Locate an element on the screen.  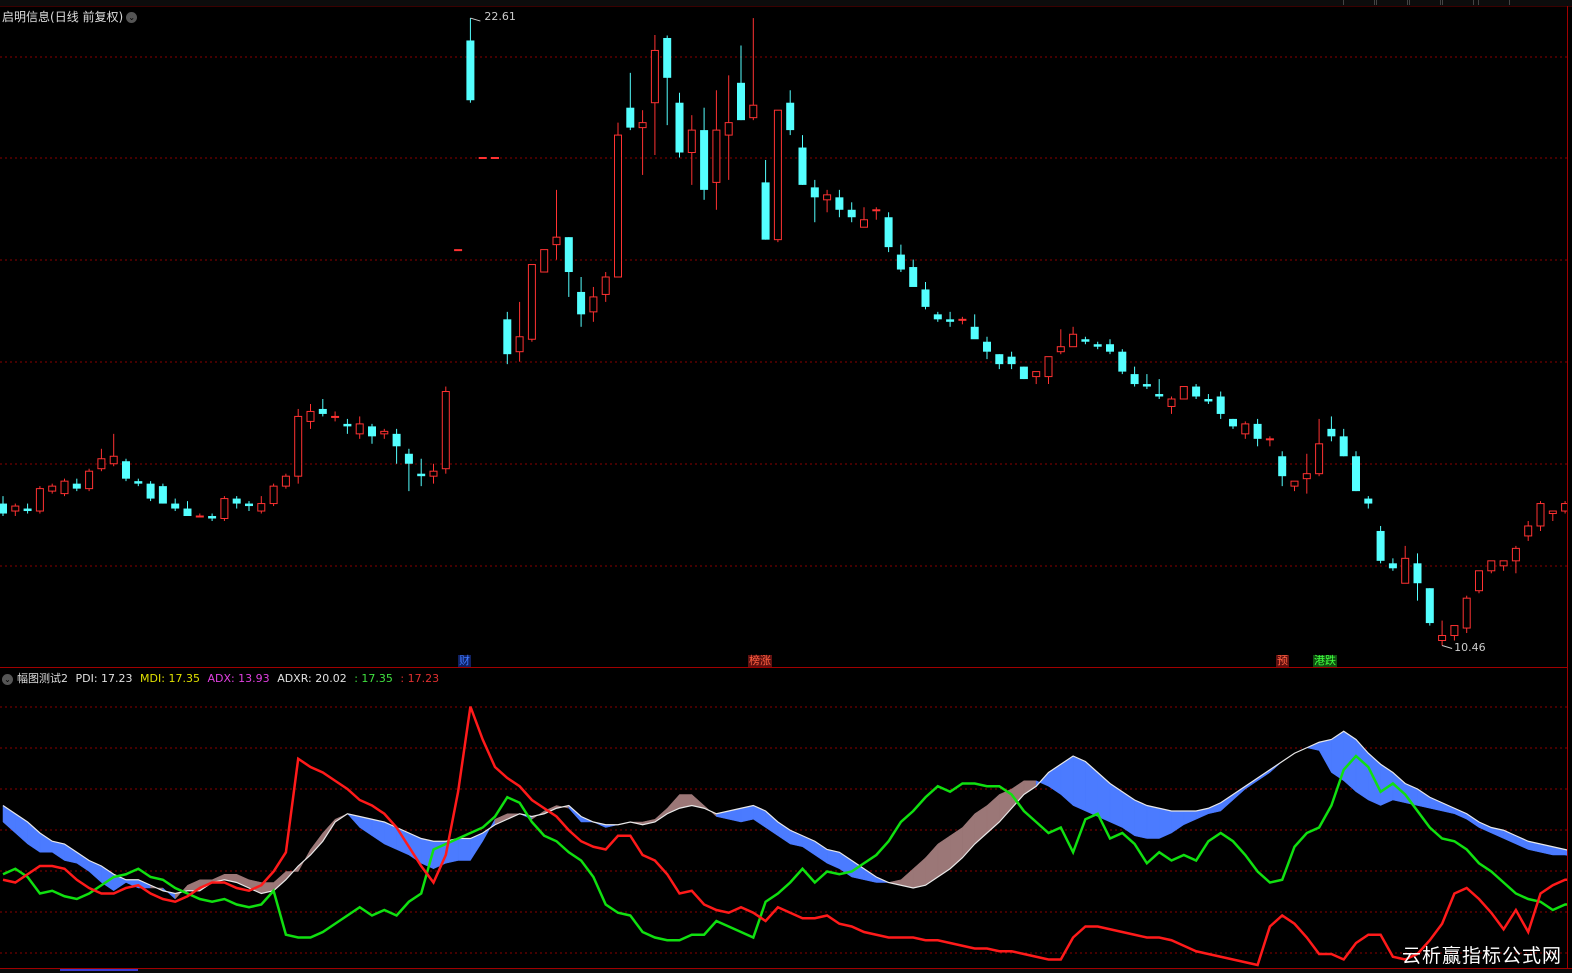
right-border is located at coordinates (1567, 487).